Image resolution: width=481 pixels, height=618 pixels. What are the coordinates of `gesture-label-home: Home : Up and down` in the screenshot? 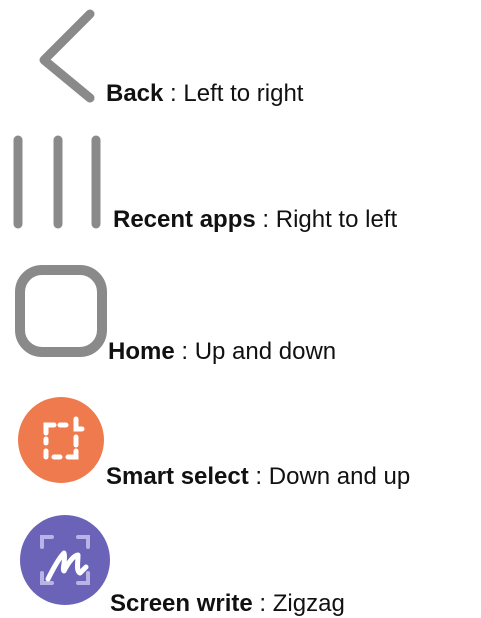 It's located at (222, 352).